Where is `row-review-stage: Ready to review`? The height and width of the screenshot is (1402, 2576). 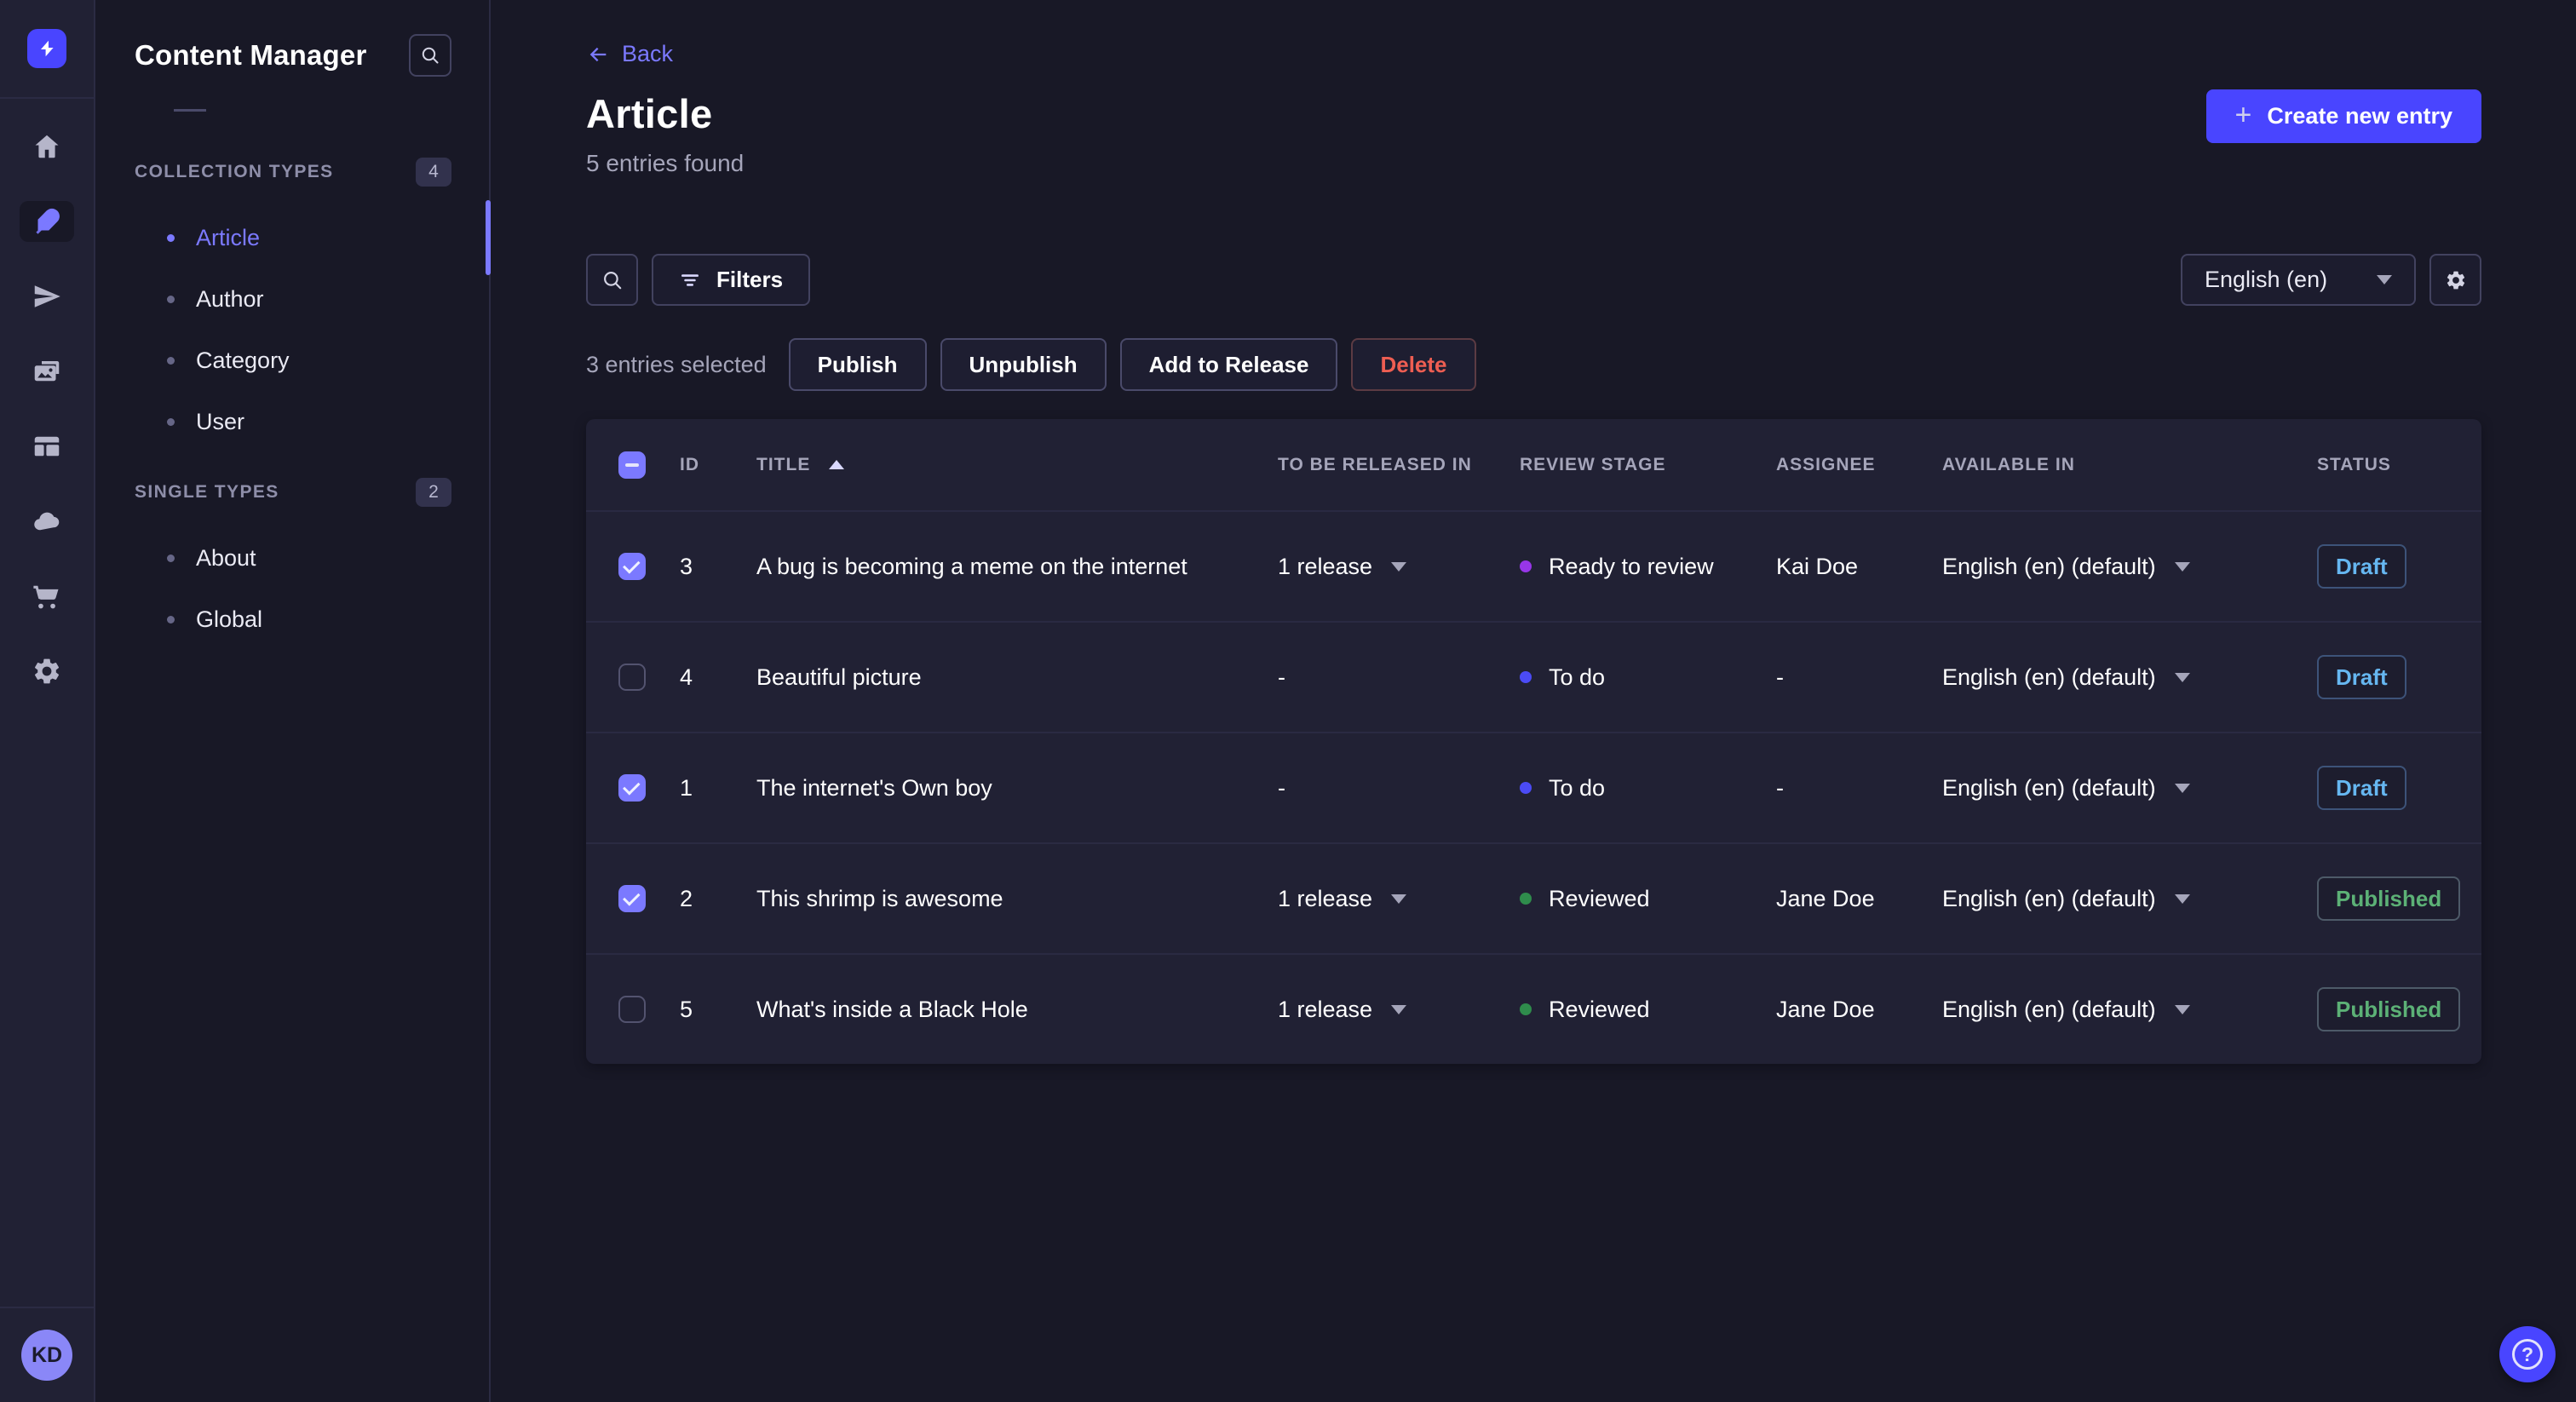
row-review-stage: Ready to review is located at coordinates (1648, 567).